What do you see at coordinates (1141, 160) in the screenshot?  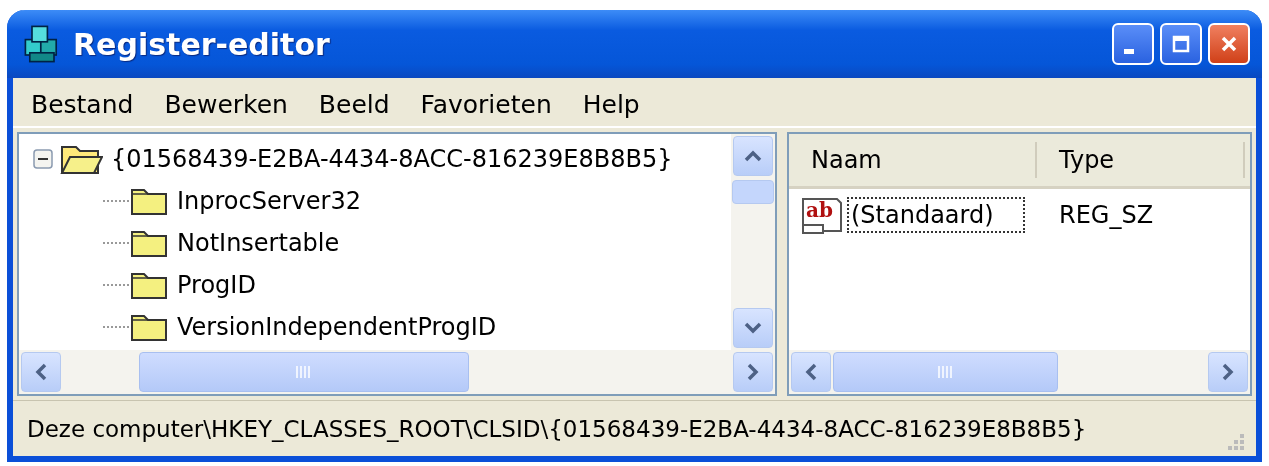 I see `column-header: Type` at bounding box center [1141, 160].